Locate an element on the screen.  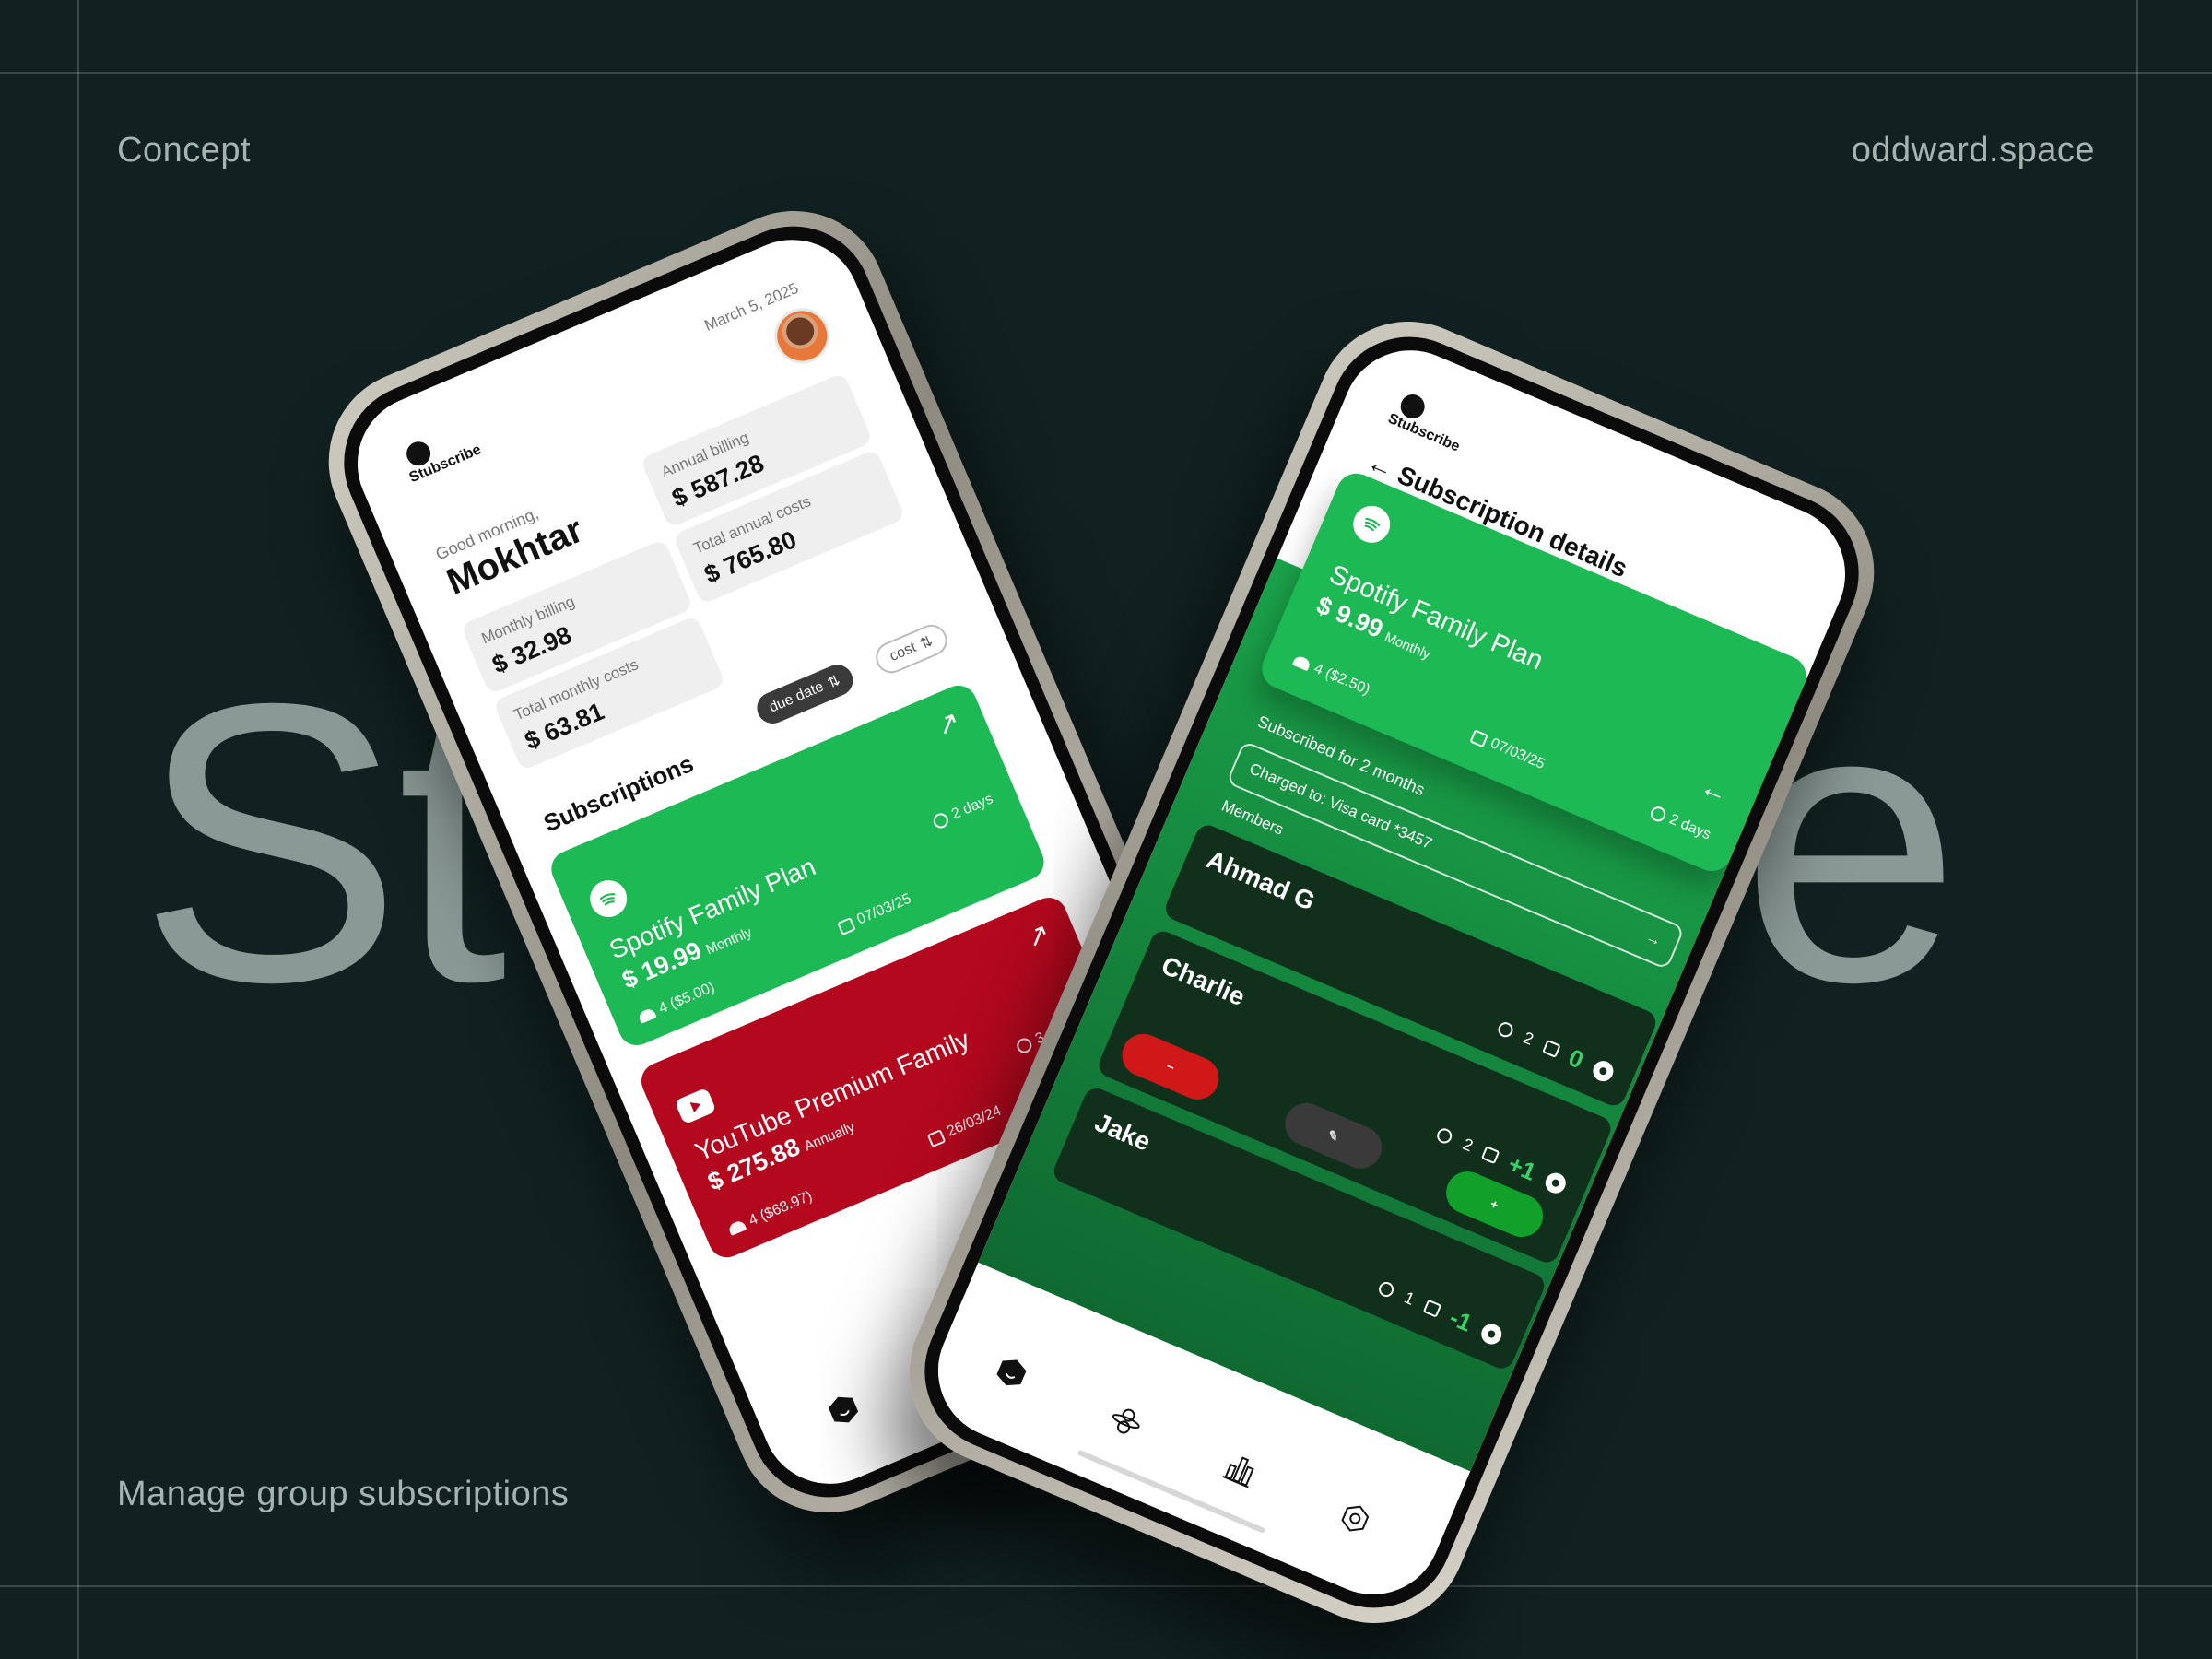
subscription-title: Spotify Family Plan is located at coordinates (712, 908).